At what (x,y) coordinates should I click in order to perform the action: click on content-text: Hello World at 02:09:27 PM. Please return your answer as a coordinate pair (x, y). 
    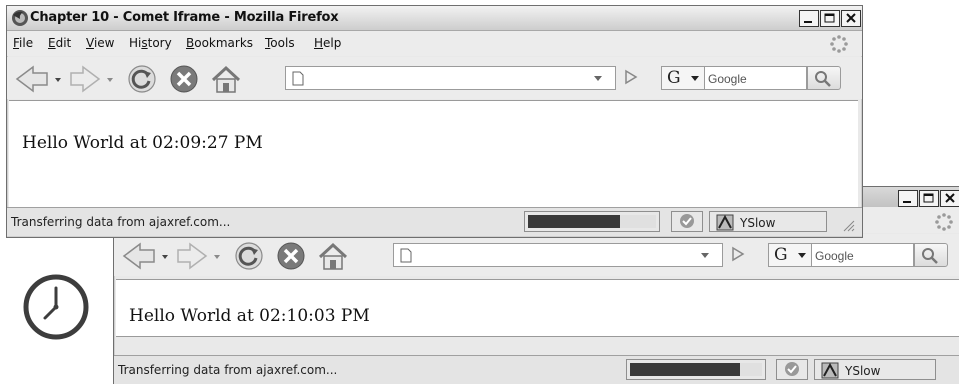
    Looking at the image, I should click on (142, 143).